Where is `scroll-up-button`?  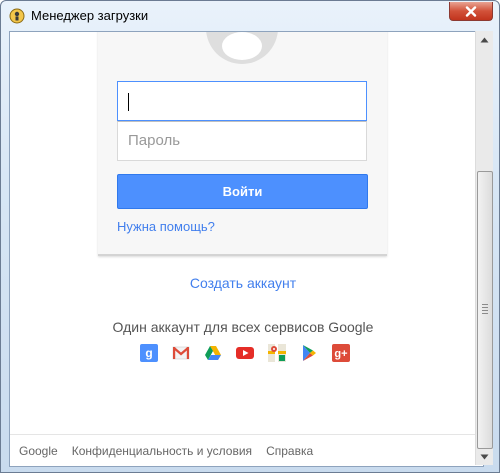 scroll-up-button is located at coordinates (484, 39).